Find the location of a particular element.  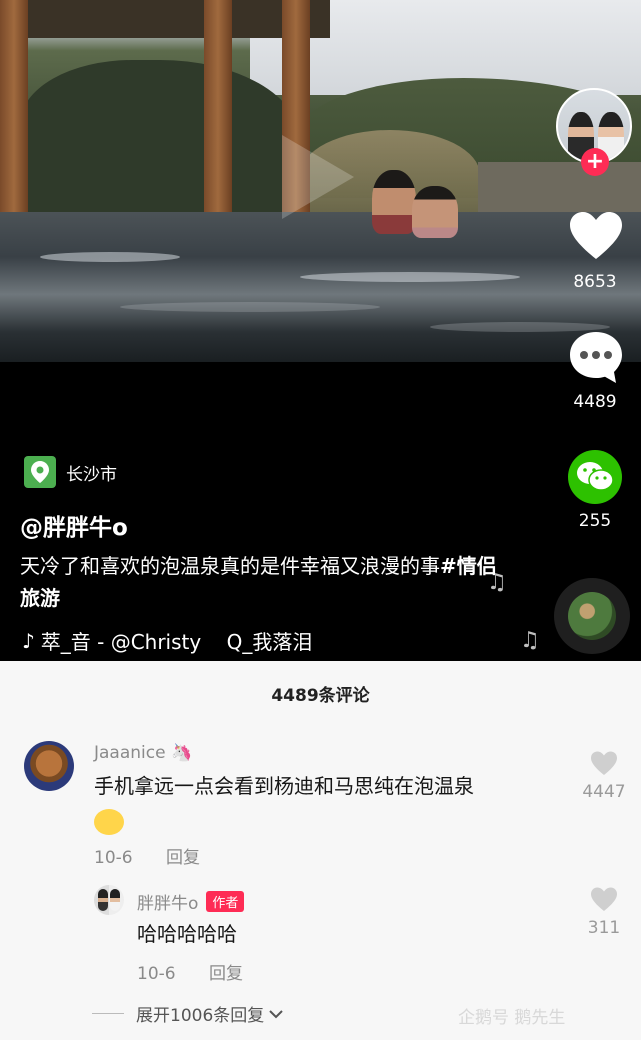

grin-emoji-icon is located at coordinates (109, 821).